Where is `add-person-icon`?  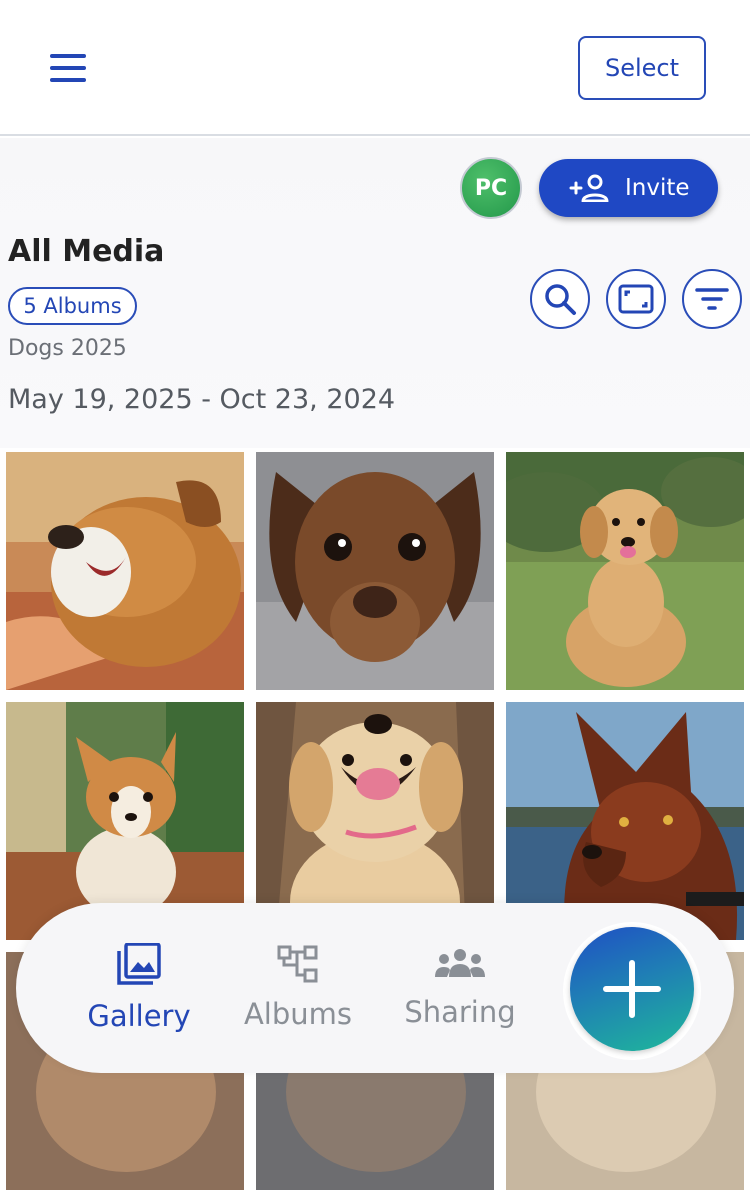 add-person-icon is located at coordinates (589, 188).